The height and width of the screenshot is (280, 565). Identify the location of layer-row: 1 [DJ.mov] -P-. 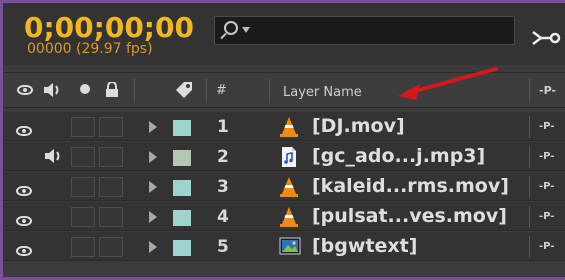
(284, 126).